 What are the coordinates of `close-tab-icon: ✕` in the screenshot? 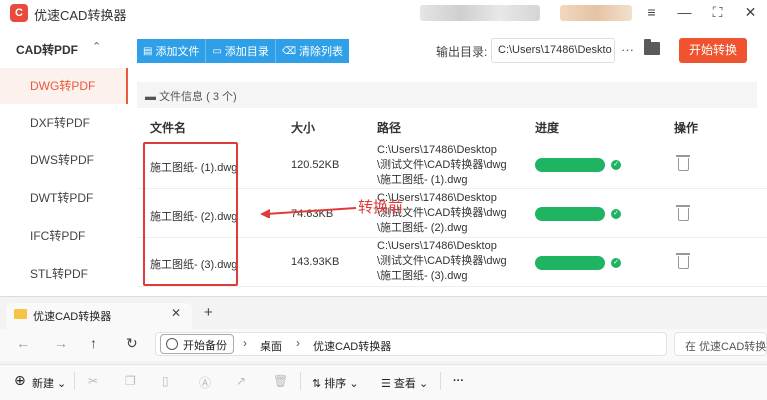 It's located at (176, 313).